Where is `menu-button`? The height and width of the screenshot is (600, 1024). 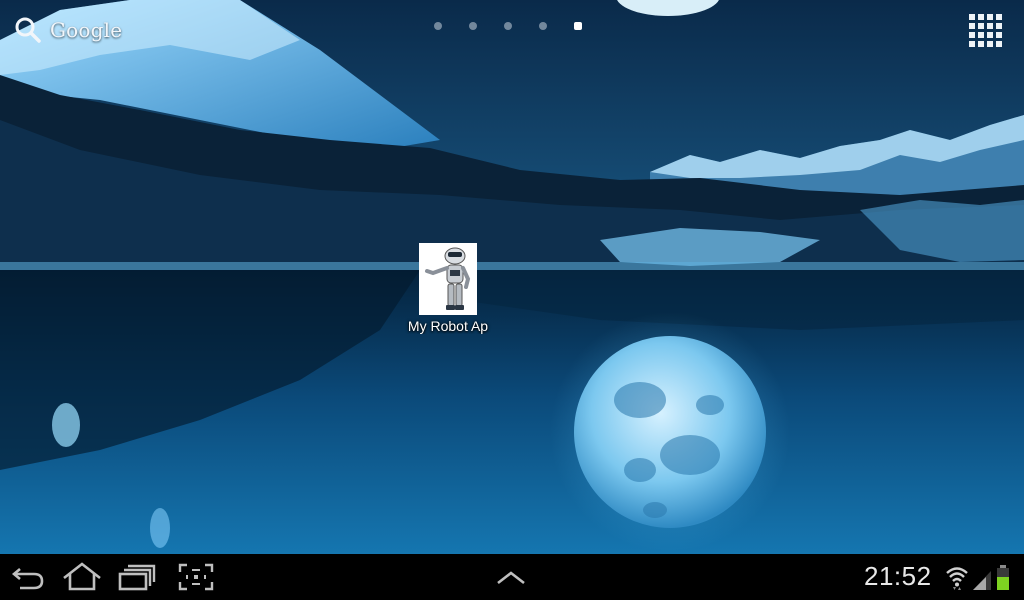
menu-button is located at coordinates (511, 577).